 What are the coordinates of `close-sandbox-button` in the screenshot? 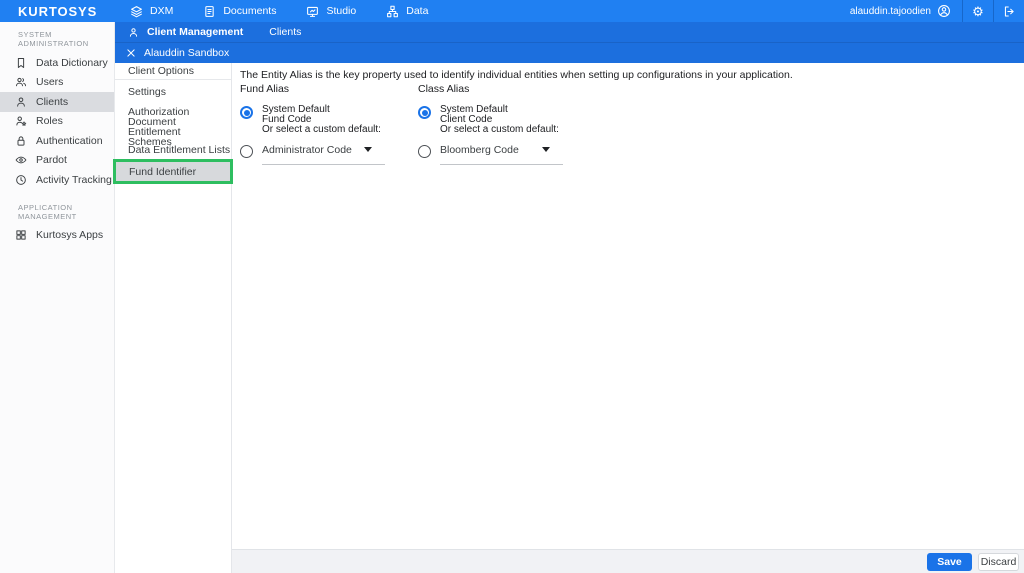 It's located at (131, 53).